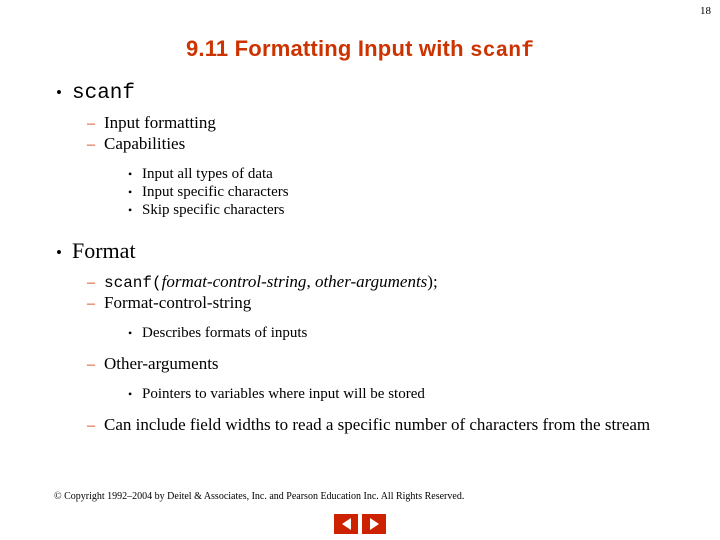 Image resolution: width=720 pixels, height=540 pixels. Describe the element at coordinates (207, 174) in the screenshot. I see `bullet-level3-input-all-types-label: Input all types of data` at that location.